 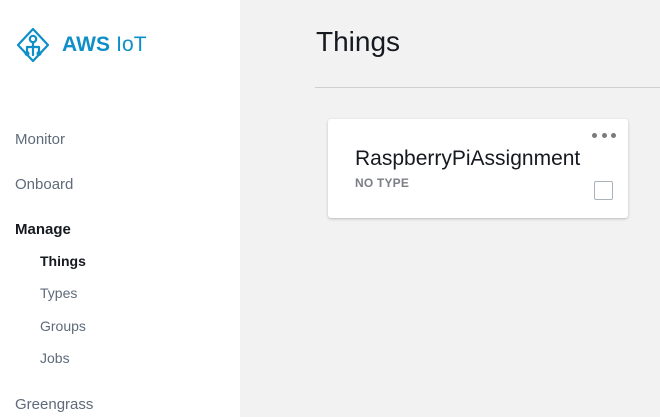 What do you see at coordinates (477, 159) in the screenshot?
I see `thing-name: RaspberryPiAssignment` at bounding box center [477, 159].